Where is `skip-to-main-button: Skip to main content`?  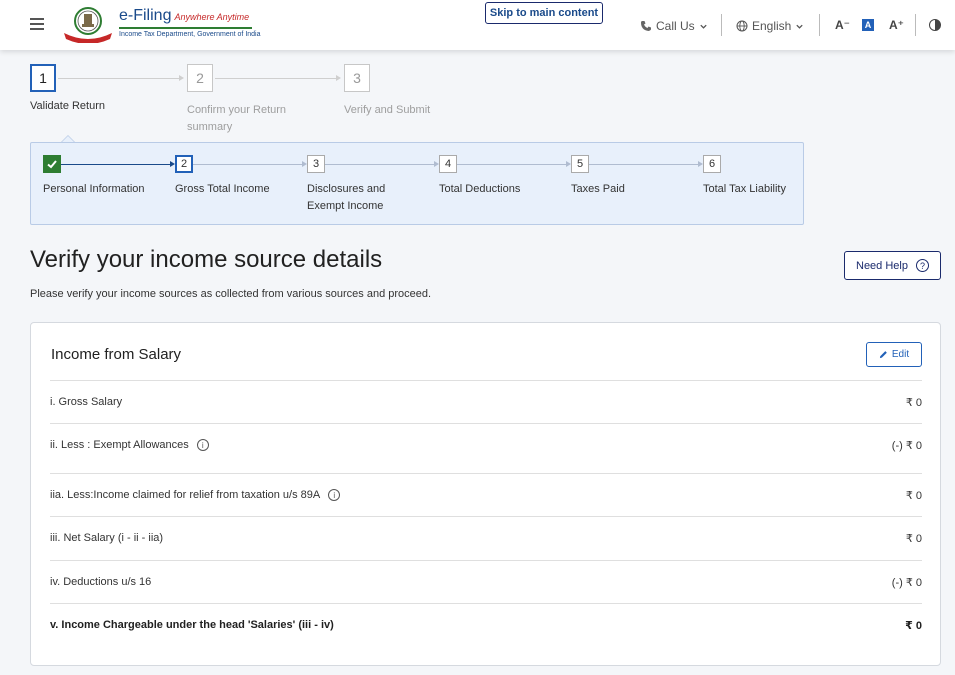
skip-to-main-button: Skip to main content is located at coordinates (544, 13).